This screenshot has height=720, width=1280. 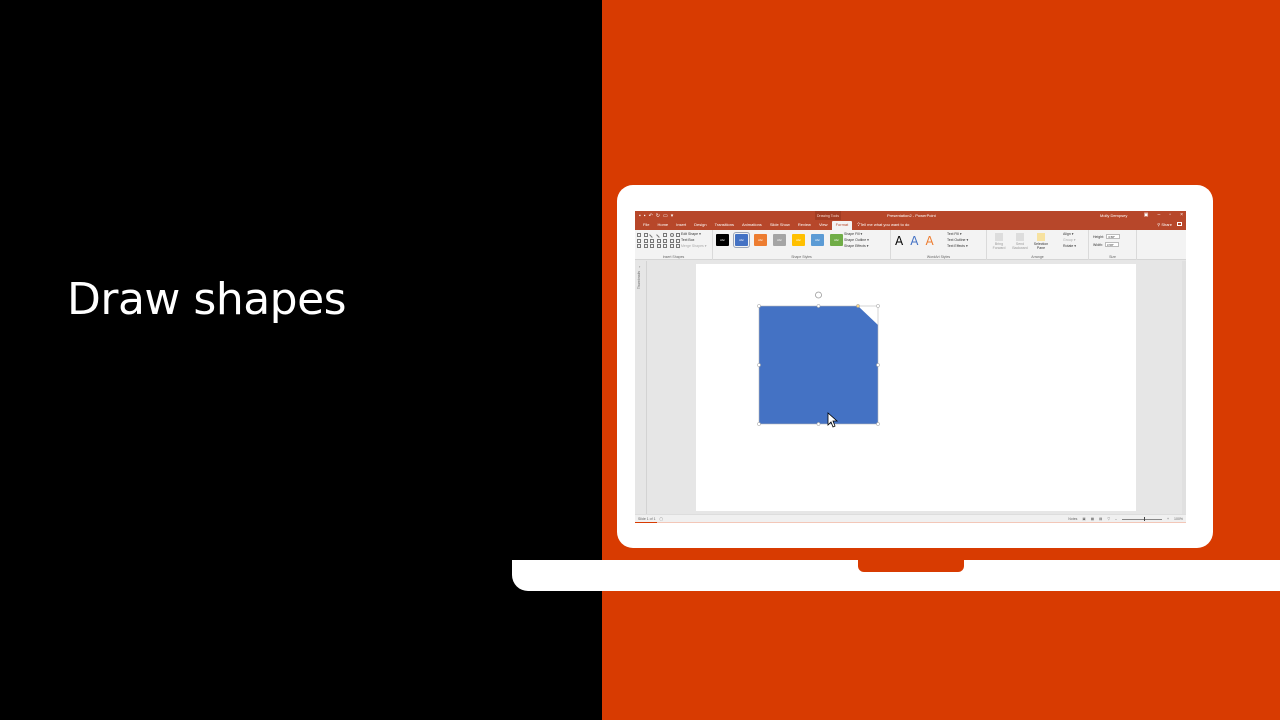 What do you see at coordinates (639, 235) in the screenshot?
I see `shape-rect-icon` at bounding box center [639, 235].